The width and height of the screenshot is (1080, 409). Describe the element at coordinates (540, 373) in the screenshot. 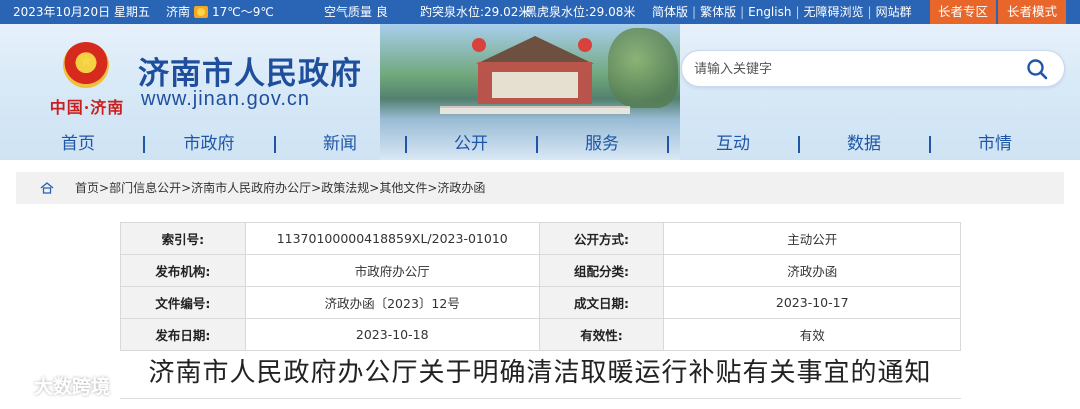

I see `document-title: 济南市人民政府办公厅关于明确清洁取暖运行补贴有关事宜的通知` at that location.